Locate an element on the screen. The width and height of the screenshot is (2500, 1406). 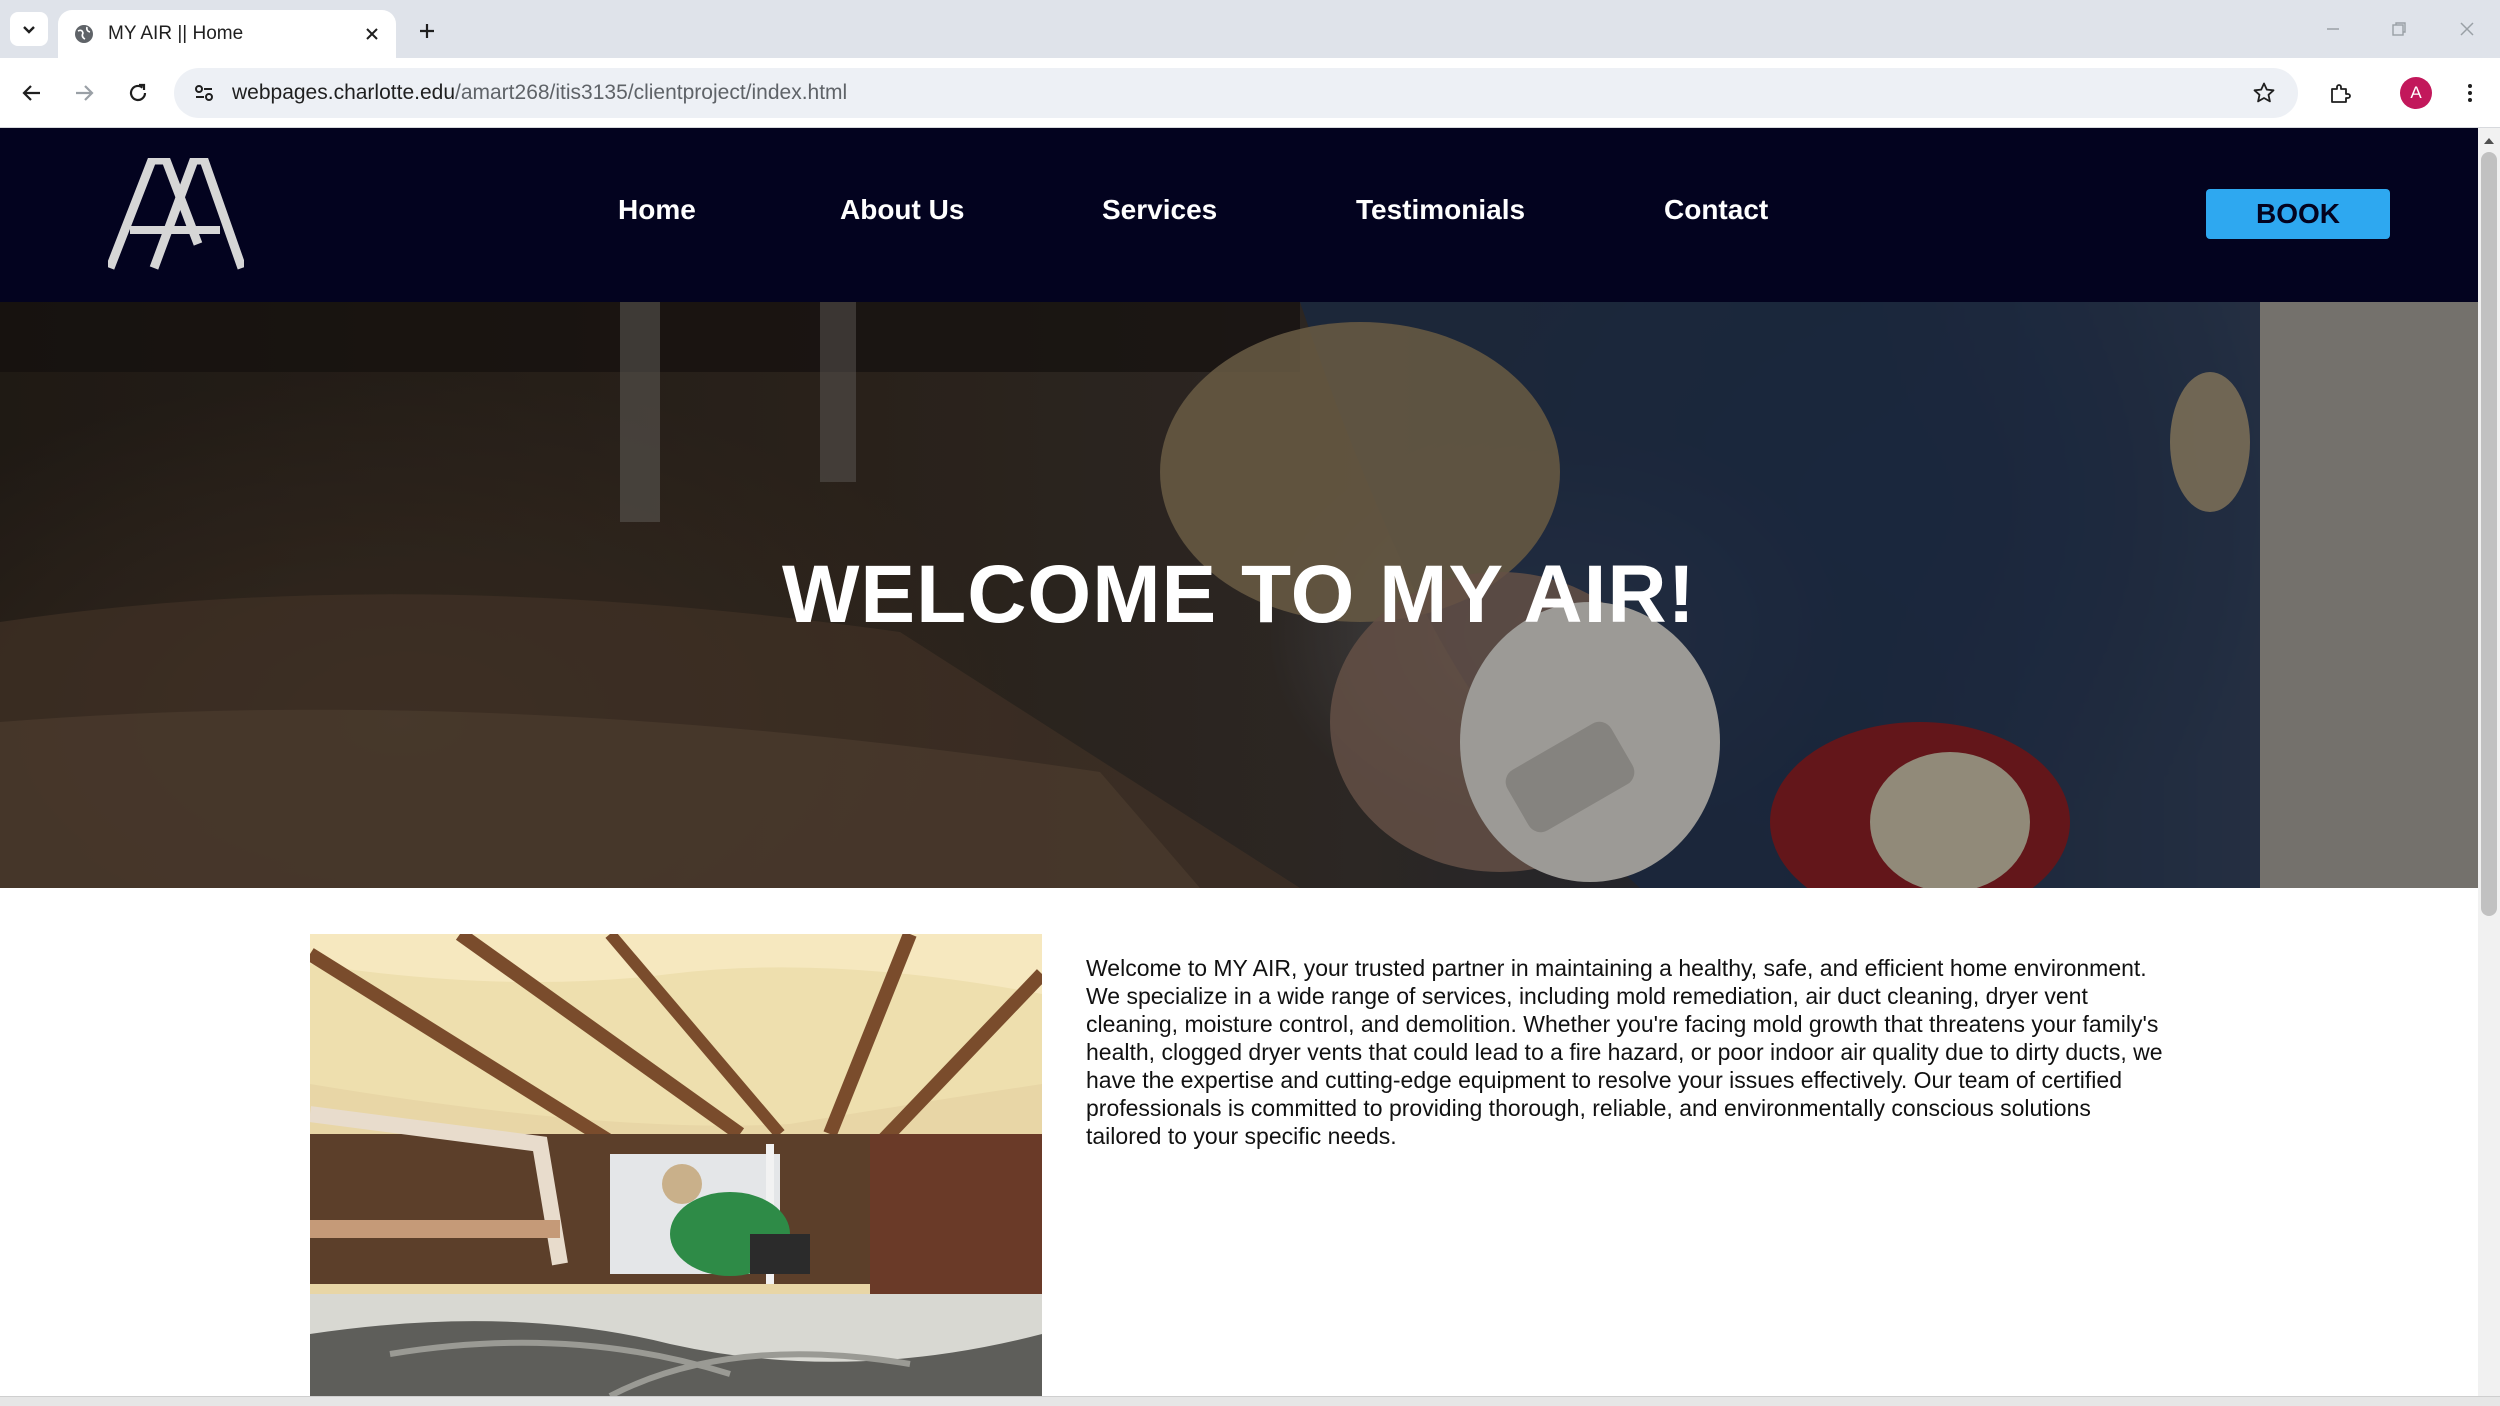
crawlspace-worker-image is located at coordinates (676, 1165).